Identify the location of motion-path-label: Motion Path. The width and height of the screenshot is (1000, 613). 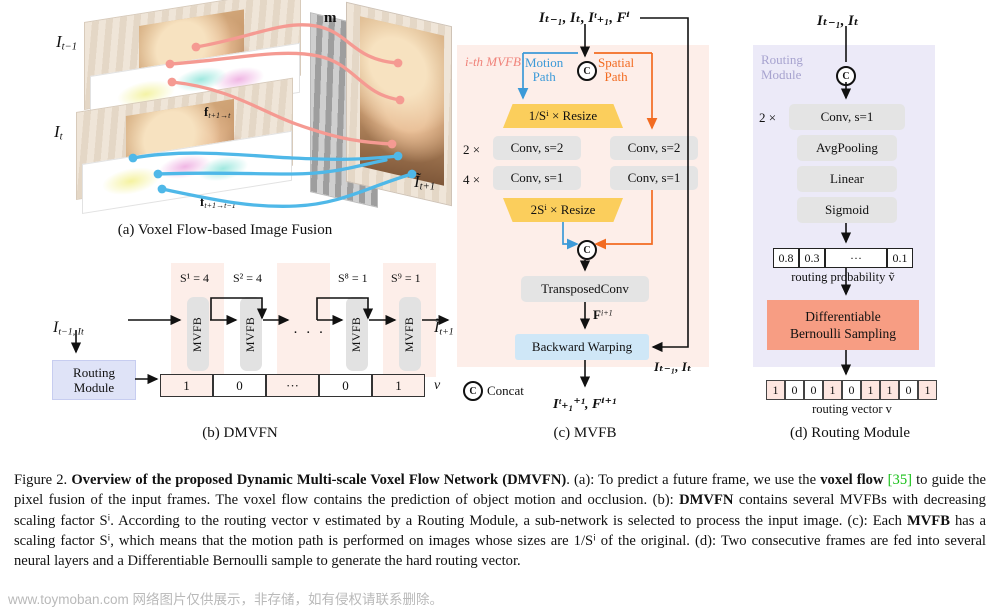
(544, 70).